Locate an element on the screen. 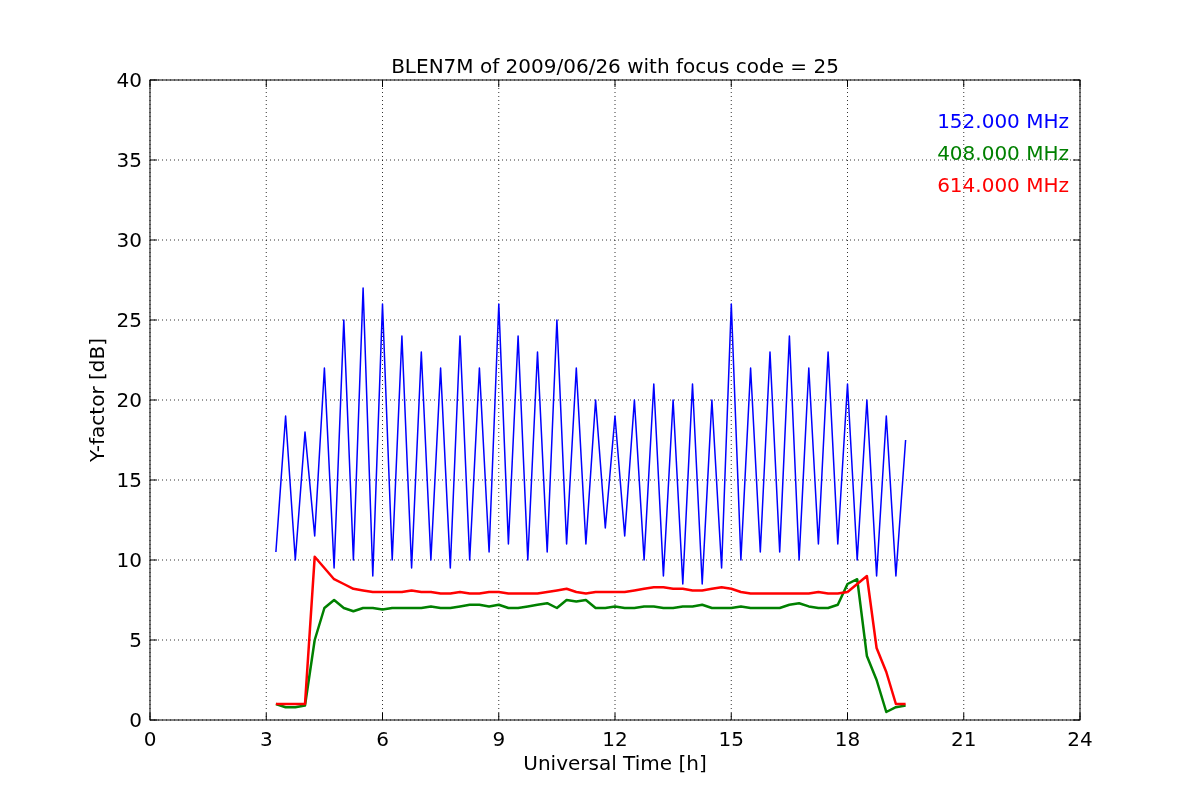  tick-label: 21 is located at coordinates (964, 739).